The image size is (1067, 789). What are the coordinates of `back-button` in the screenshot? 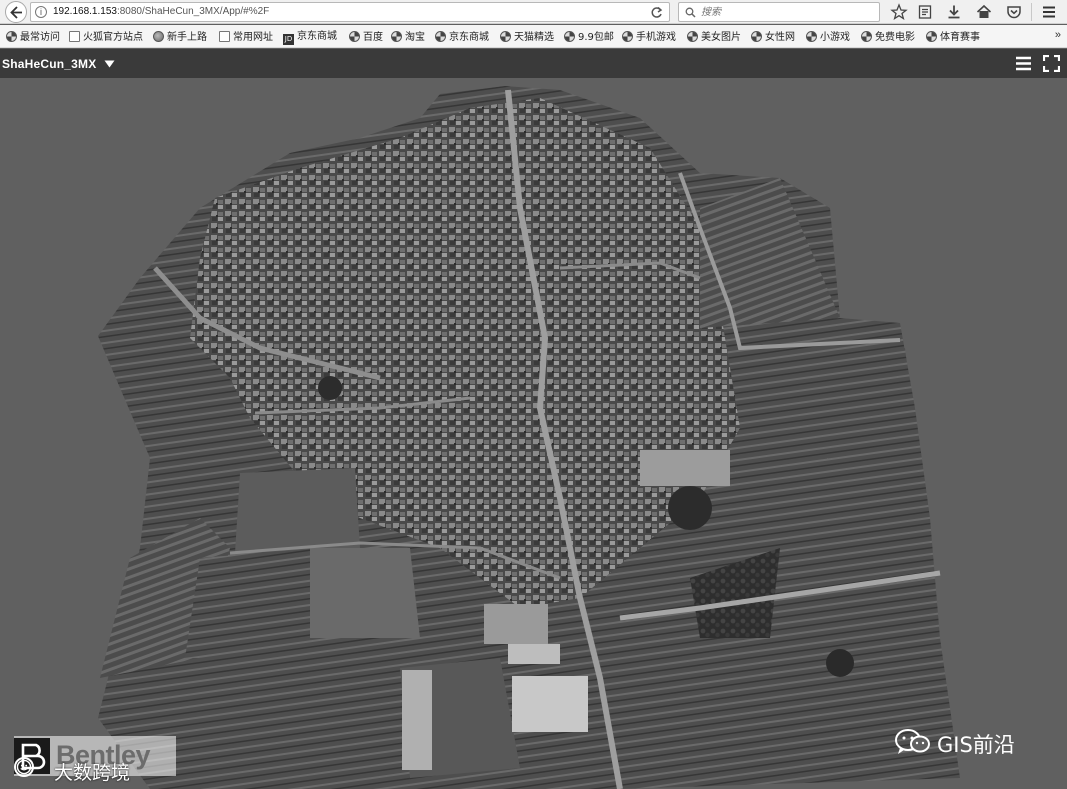 It's located at (16, 12).